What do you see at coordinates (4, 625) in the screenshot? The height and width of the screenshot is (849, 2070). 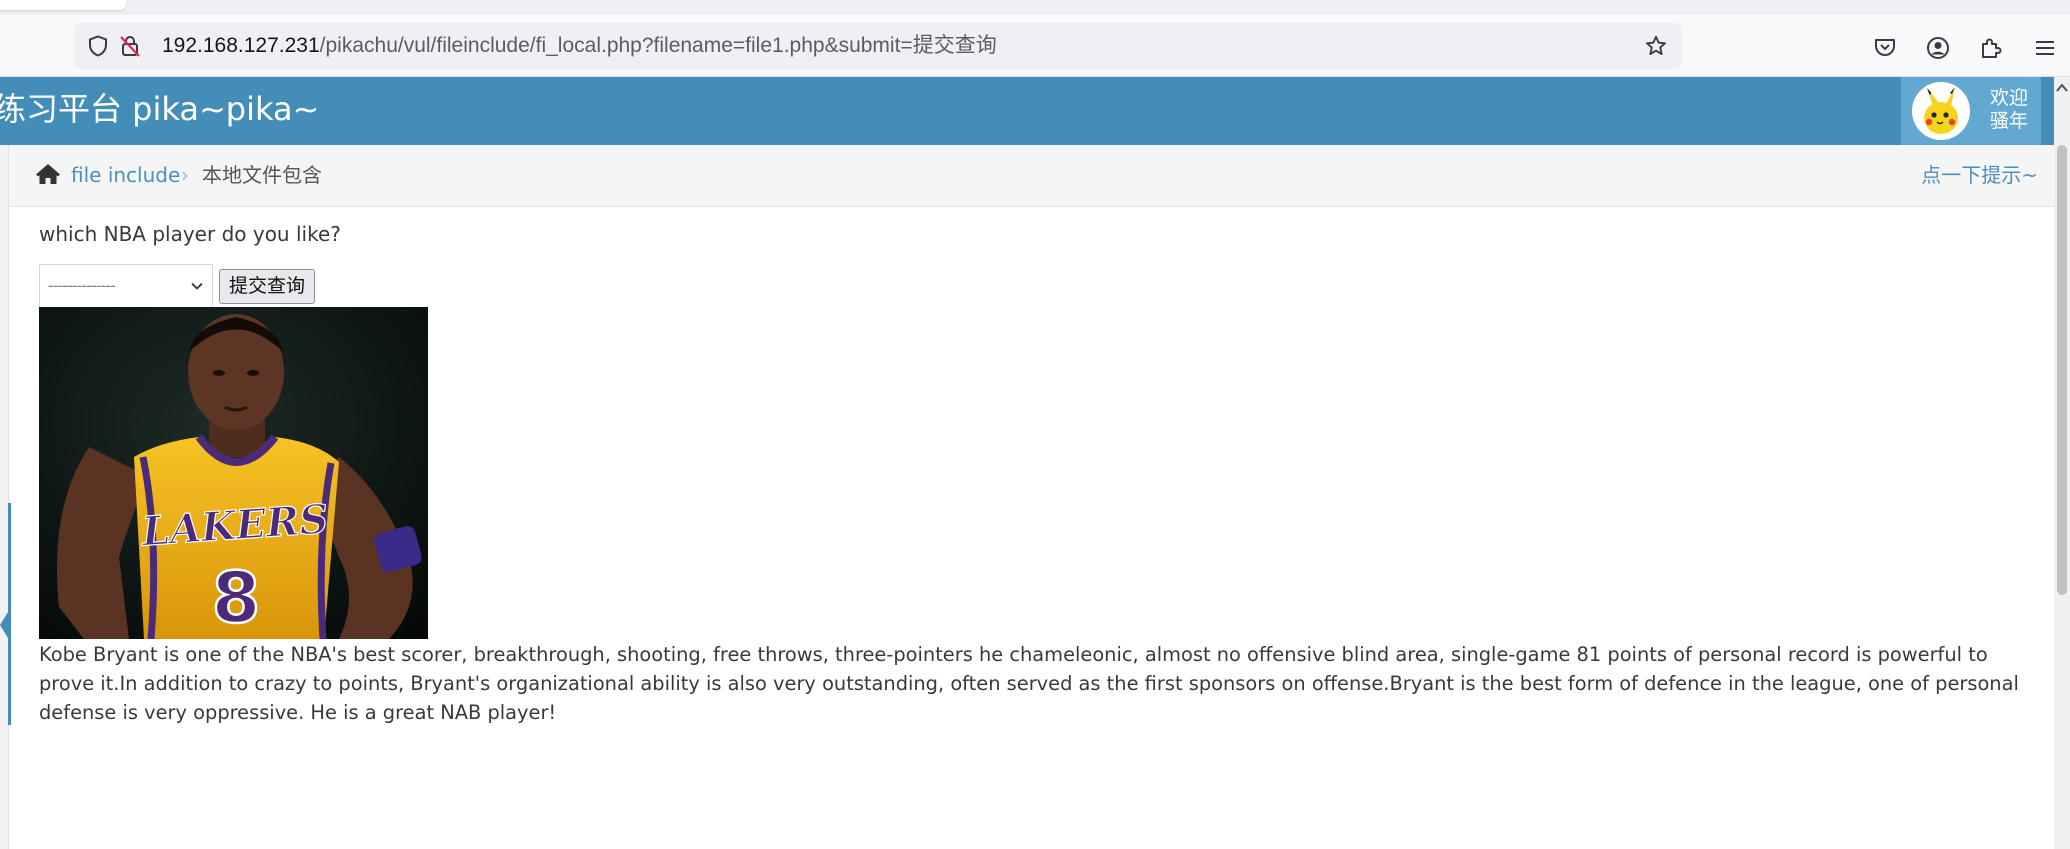 I see `sidebar-toggle-notch` at bounding box center [4, 625].